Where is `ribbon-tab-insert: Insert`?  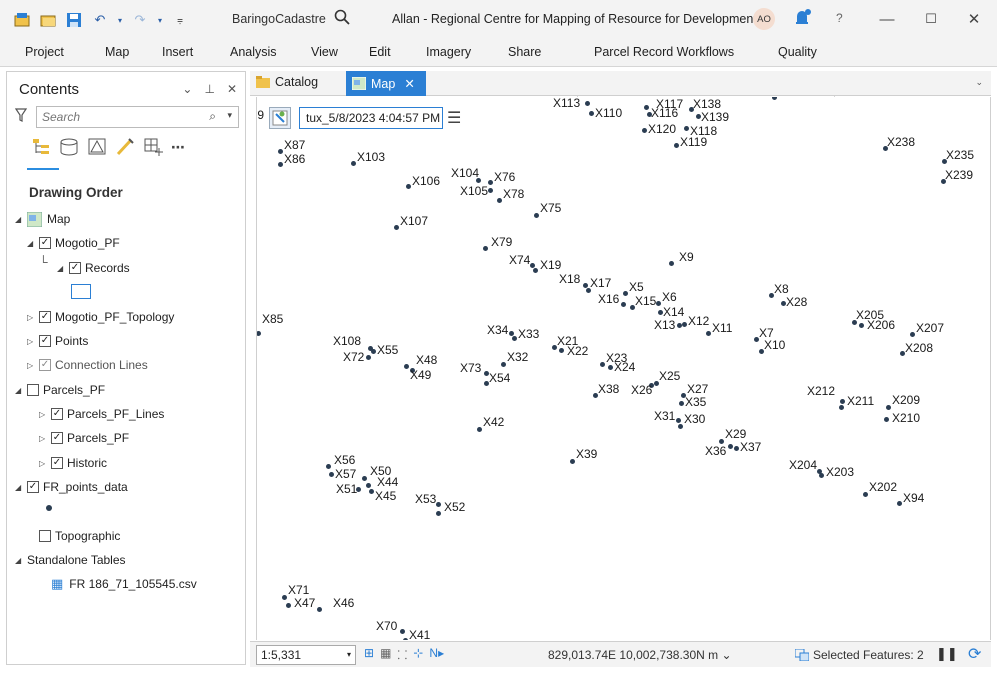 ribbon-tab-insert: Insert is located at coordinates (177, 52).